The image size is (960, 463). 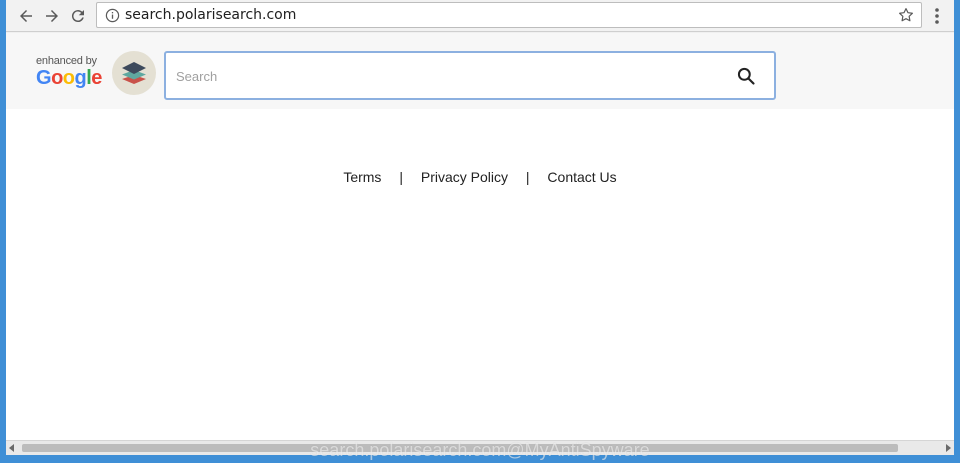 I want to click on url-text: search.polarisearch.com, so click(x=210, y=15).